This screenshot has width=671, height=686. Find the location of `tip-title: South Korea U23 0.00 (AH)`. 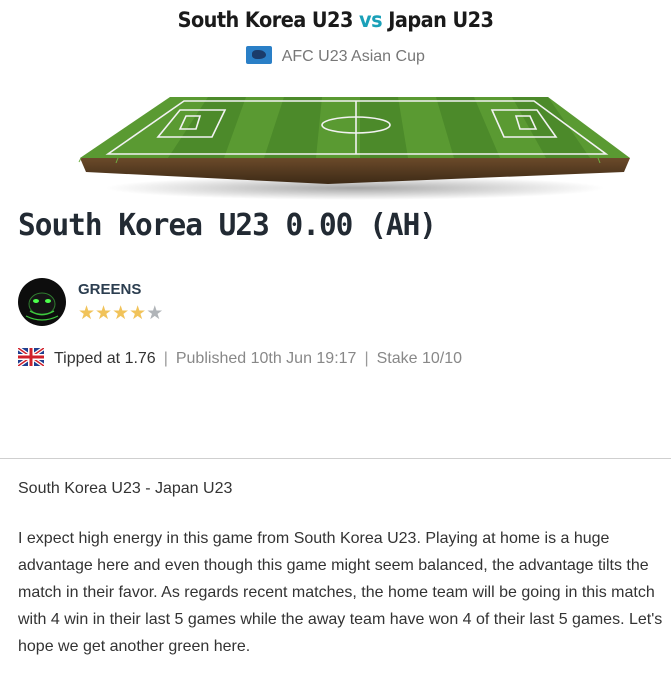

tip-title: South Korea U23 0.00 (AH) is located at coordinates (227, 225).